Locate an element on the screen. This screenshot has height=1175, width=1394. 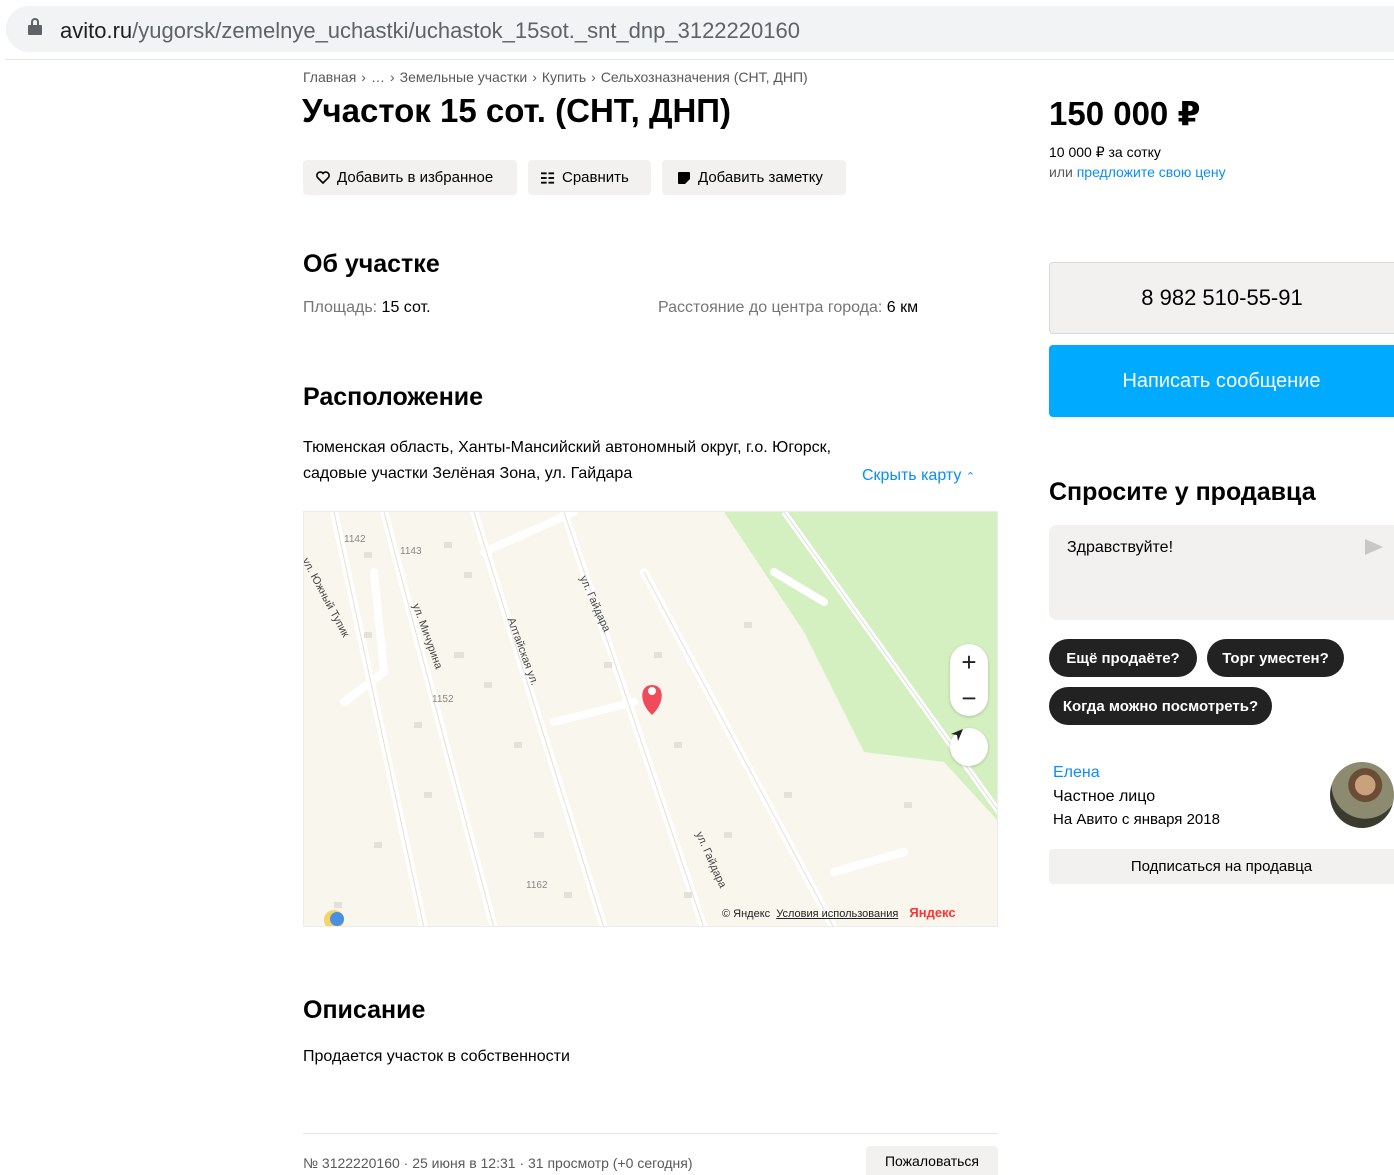
zoom-in-button: + is located at coordinates (969, 662).